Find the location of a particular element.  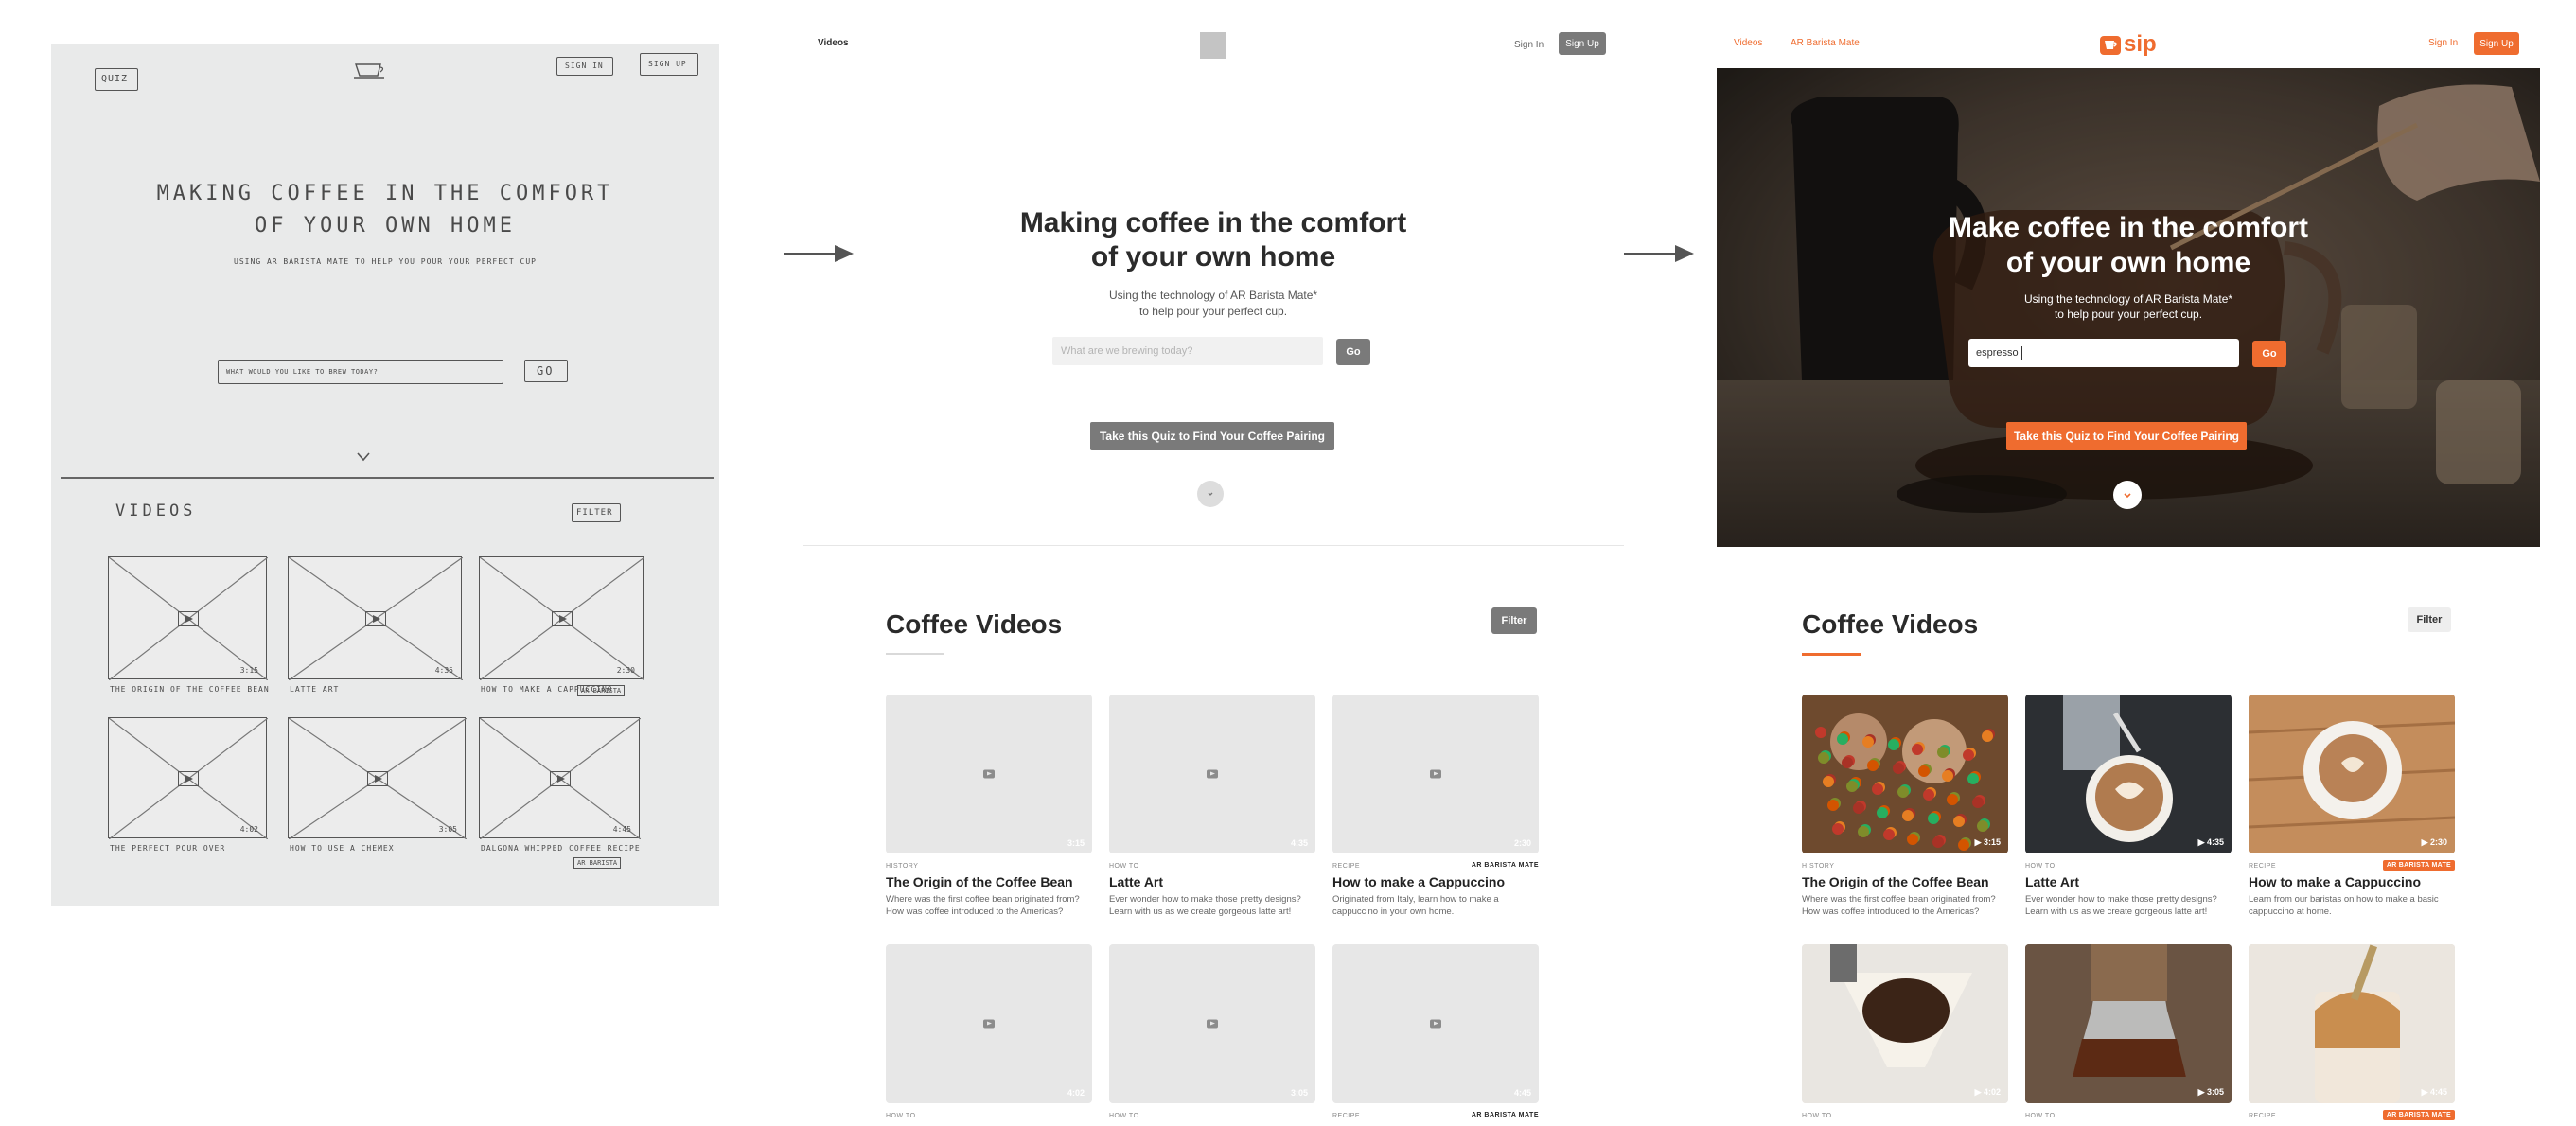

sketch-go-box: GO is located at coordinates (546, 371).